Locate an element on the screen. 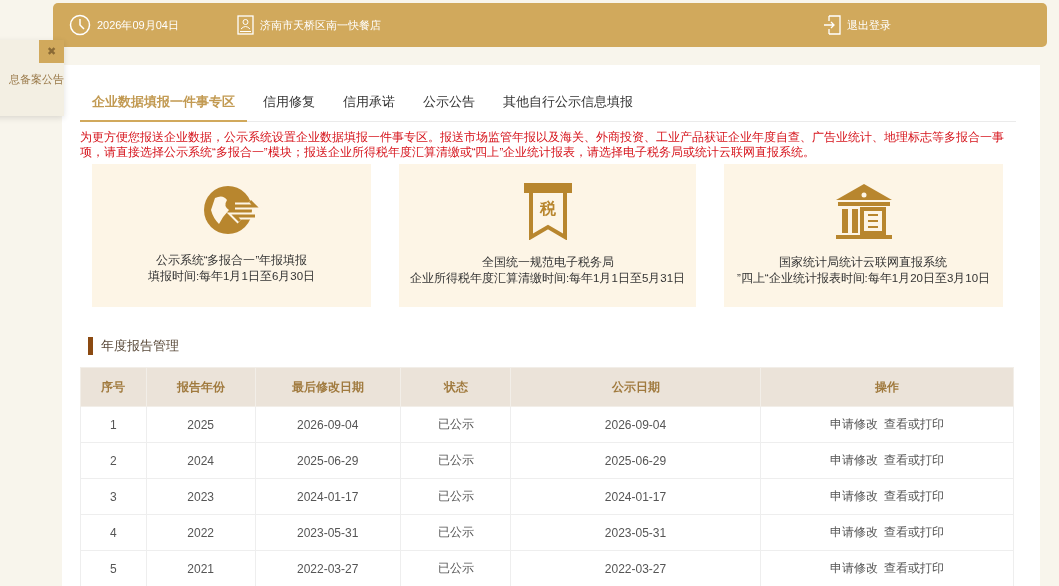 Image resolution: width=1059 pixels, height=586 pixels. table-cell: 3 is located at coordinates (113, 496).